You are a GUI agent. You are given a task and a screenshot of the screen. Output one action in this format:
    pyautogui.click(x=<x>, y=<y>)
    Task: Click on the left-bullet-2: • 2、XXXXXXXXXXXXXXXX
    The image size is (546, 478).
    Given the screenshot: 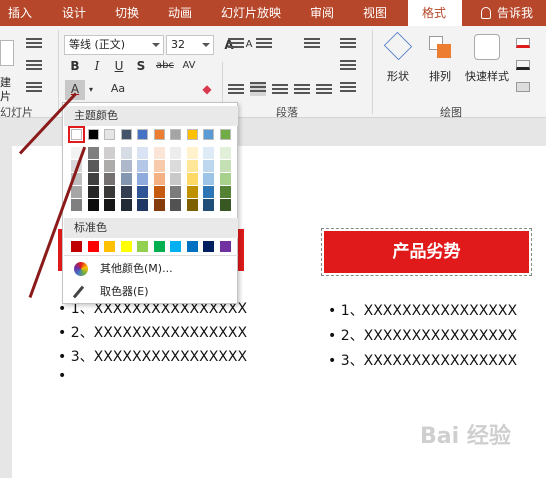 What is the action you would take?
    pyautogui.click(x=152, y=332)
    